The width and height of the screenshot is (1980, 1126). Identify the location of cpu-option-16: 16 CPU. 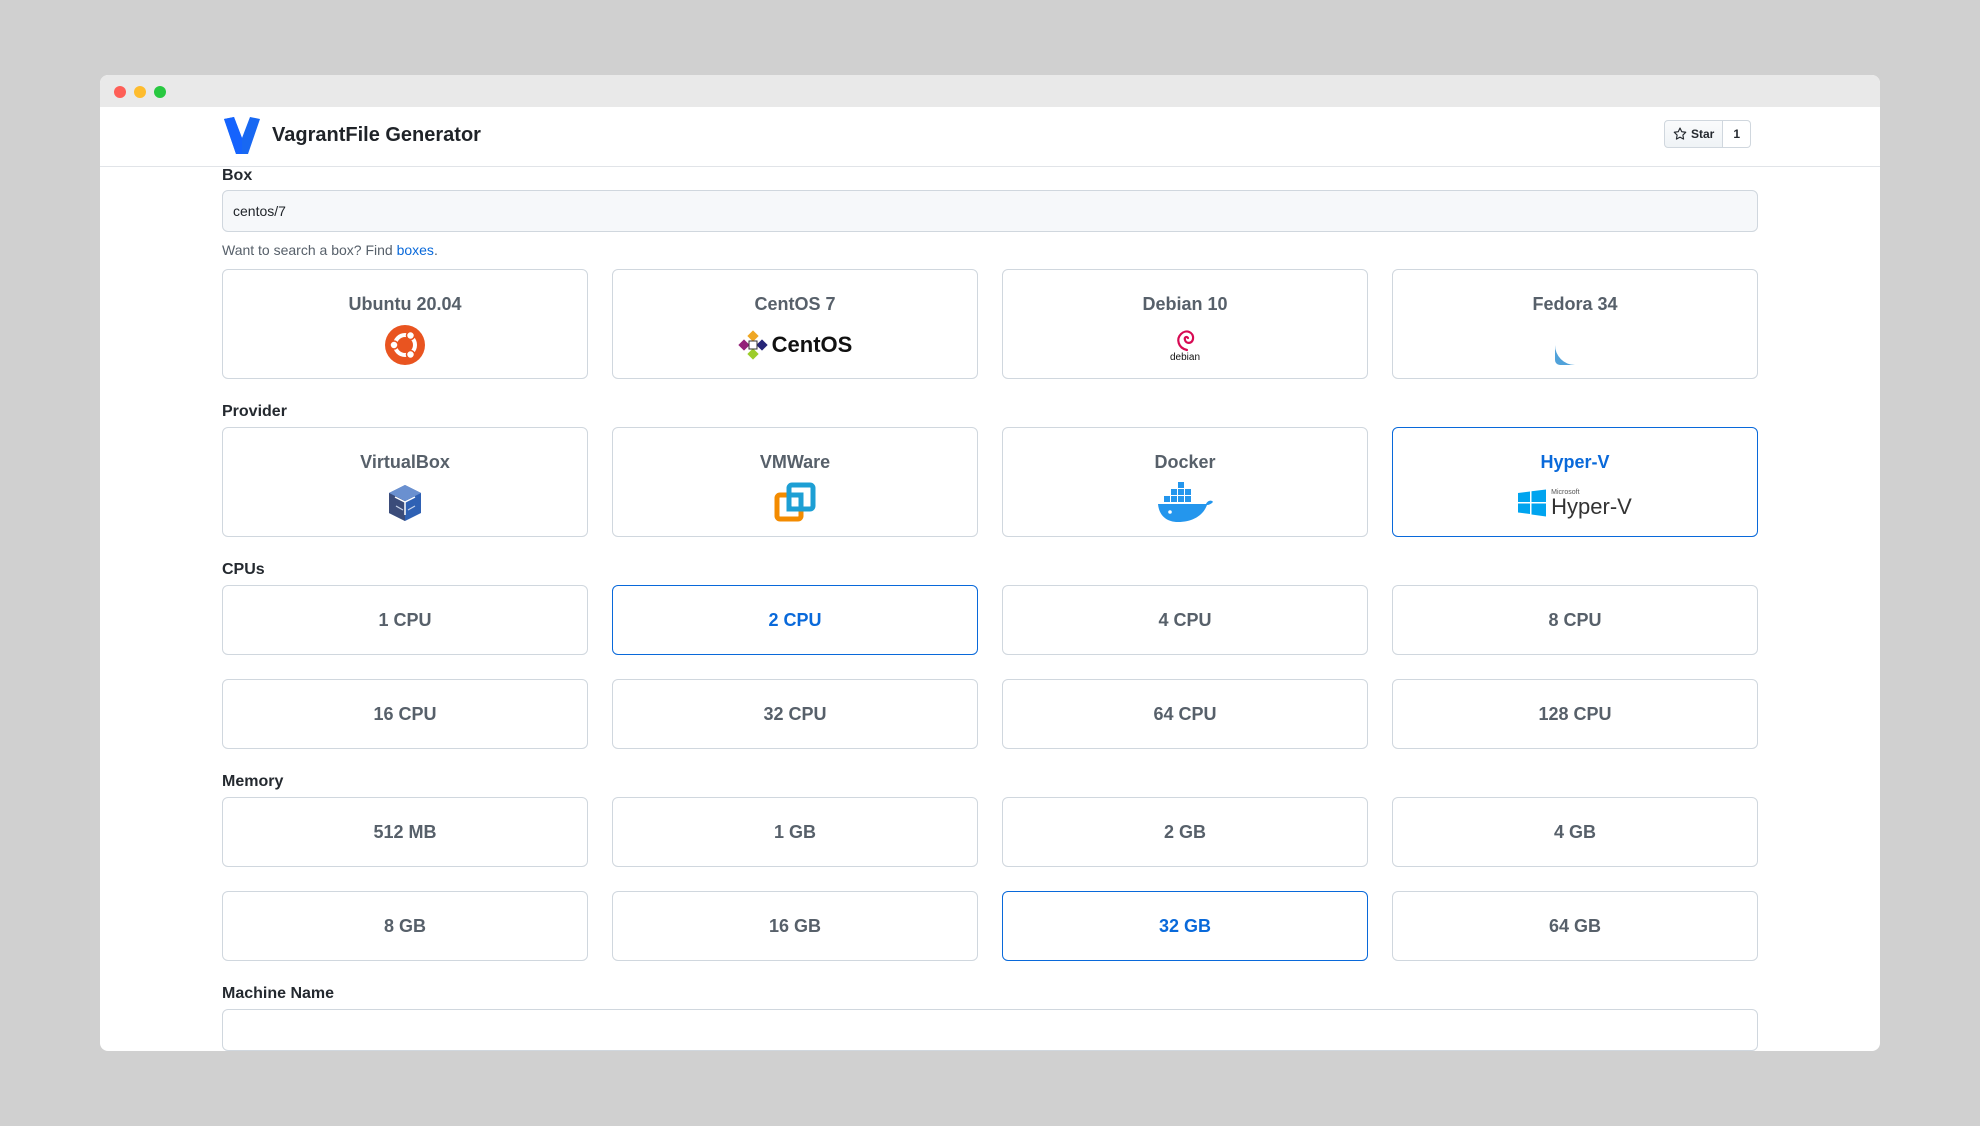
(405, 714).